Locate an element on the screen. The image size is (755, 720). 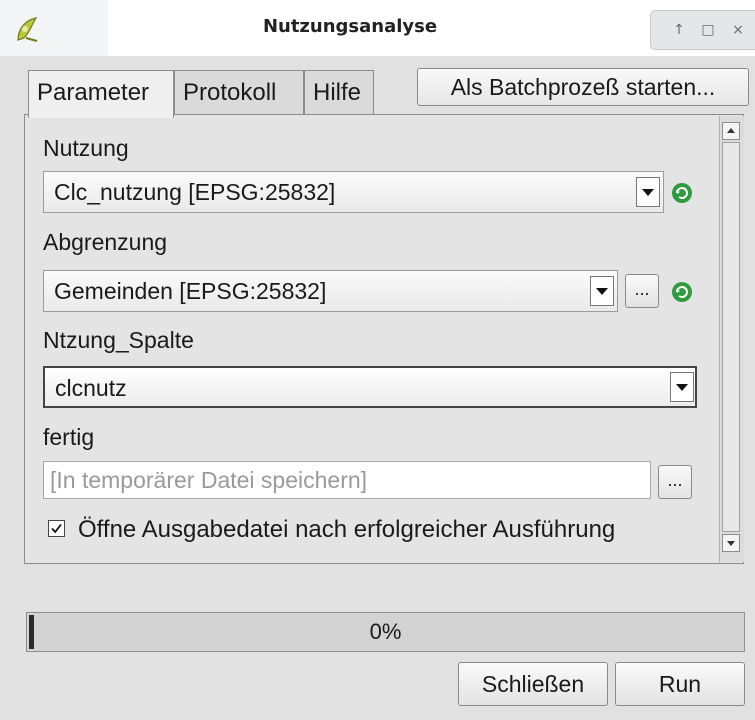
abgrenzung-select: Gemeinden [EPSG:25832] is located at coordinates (330, 291).